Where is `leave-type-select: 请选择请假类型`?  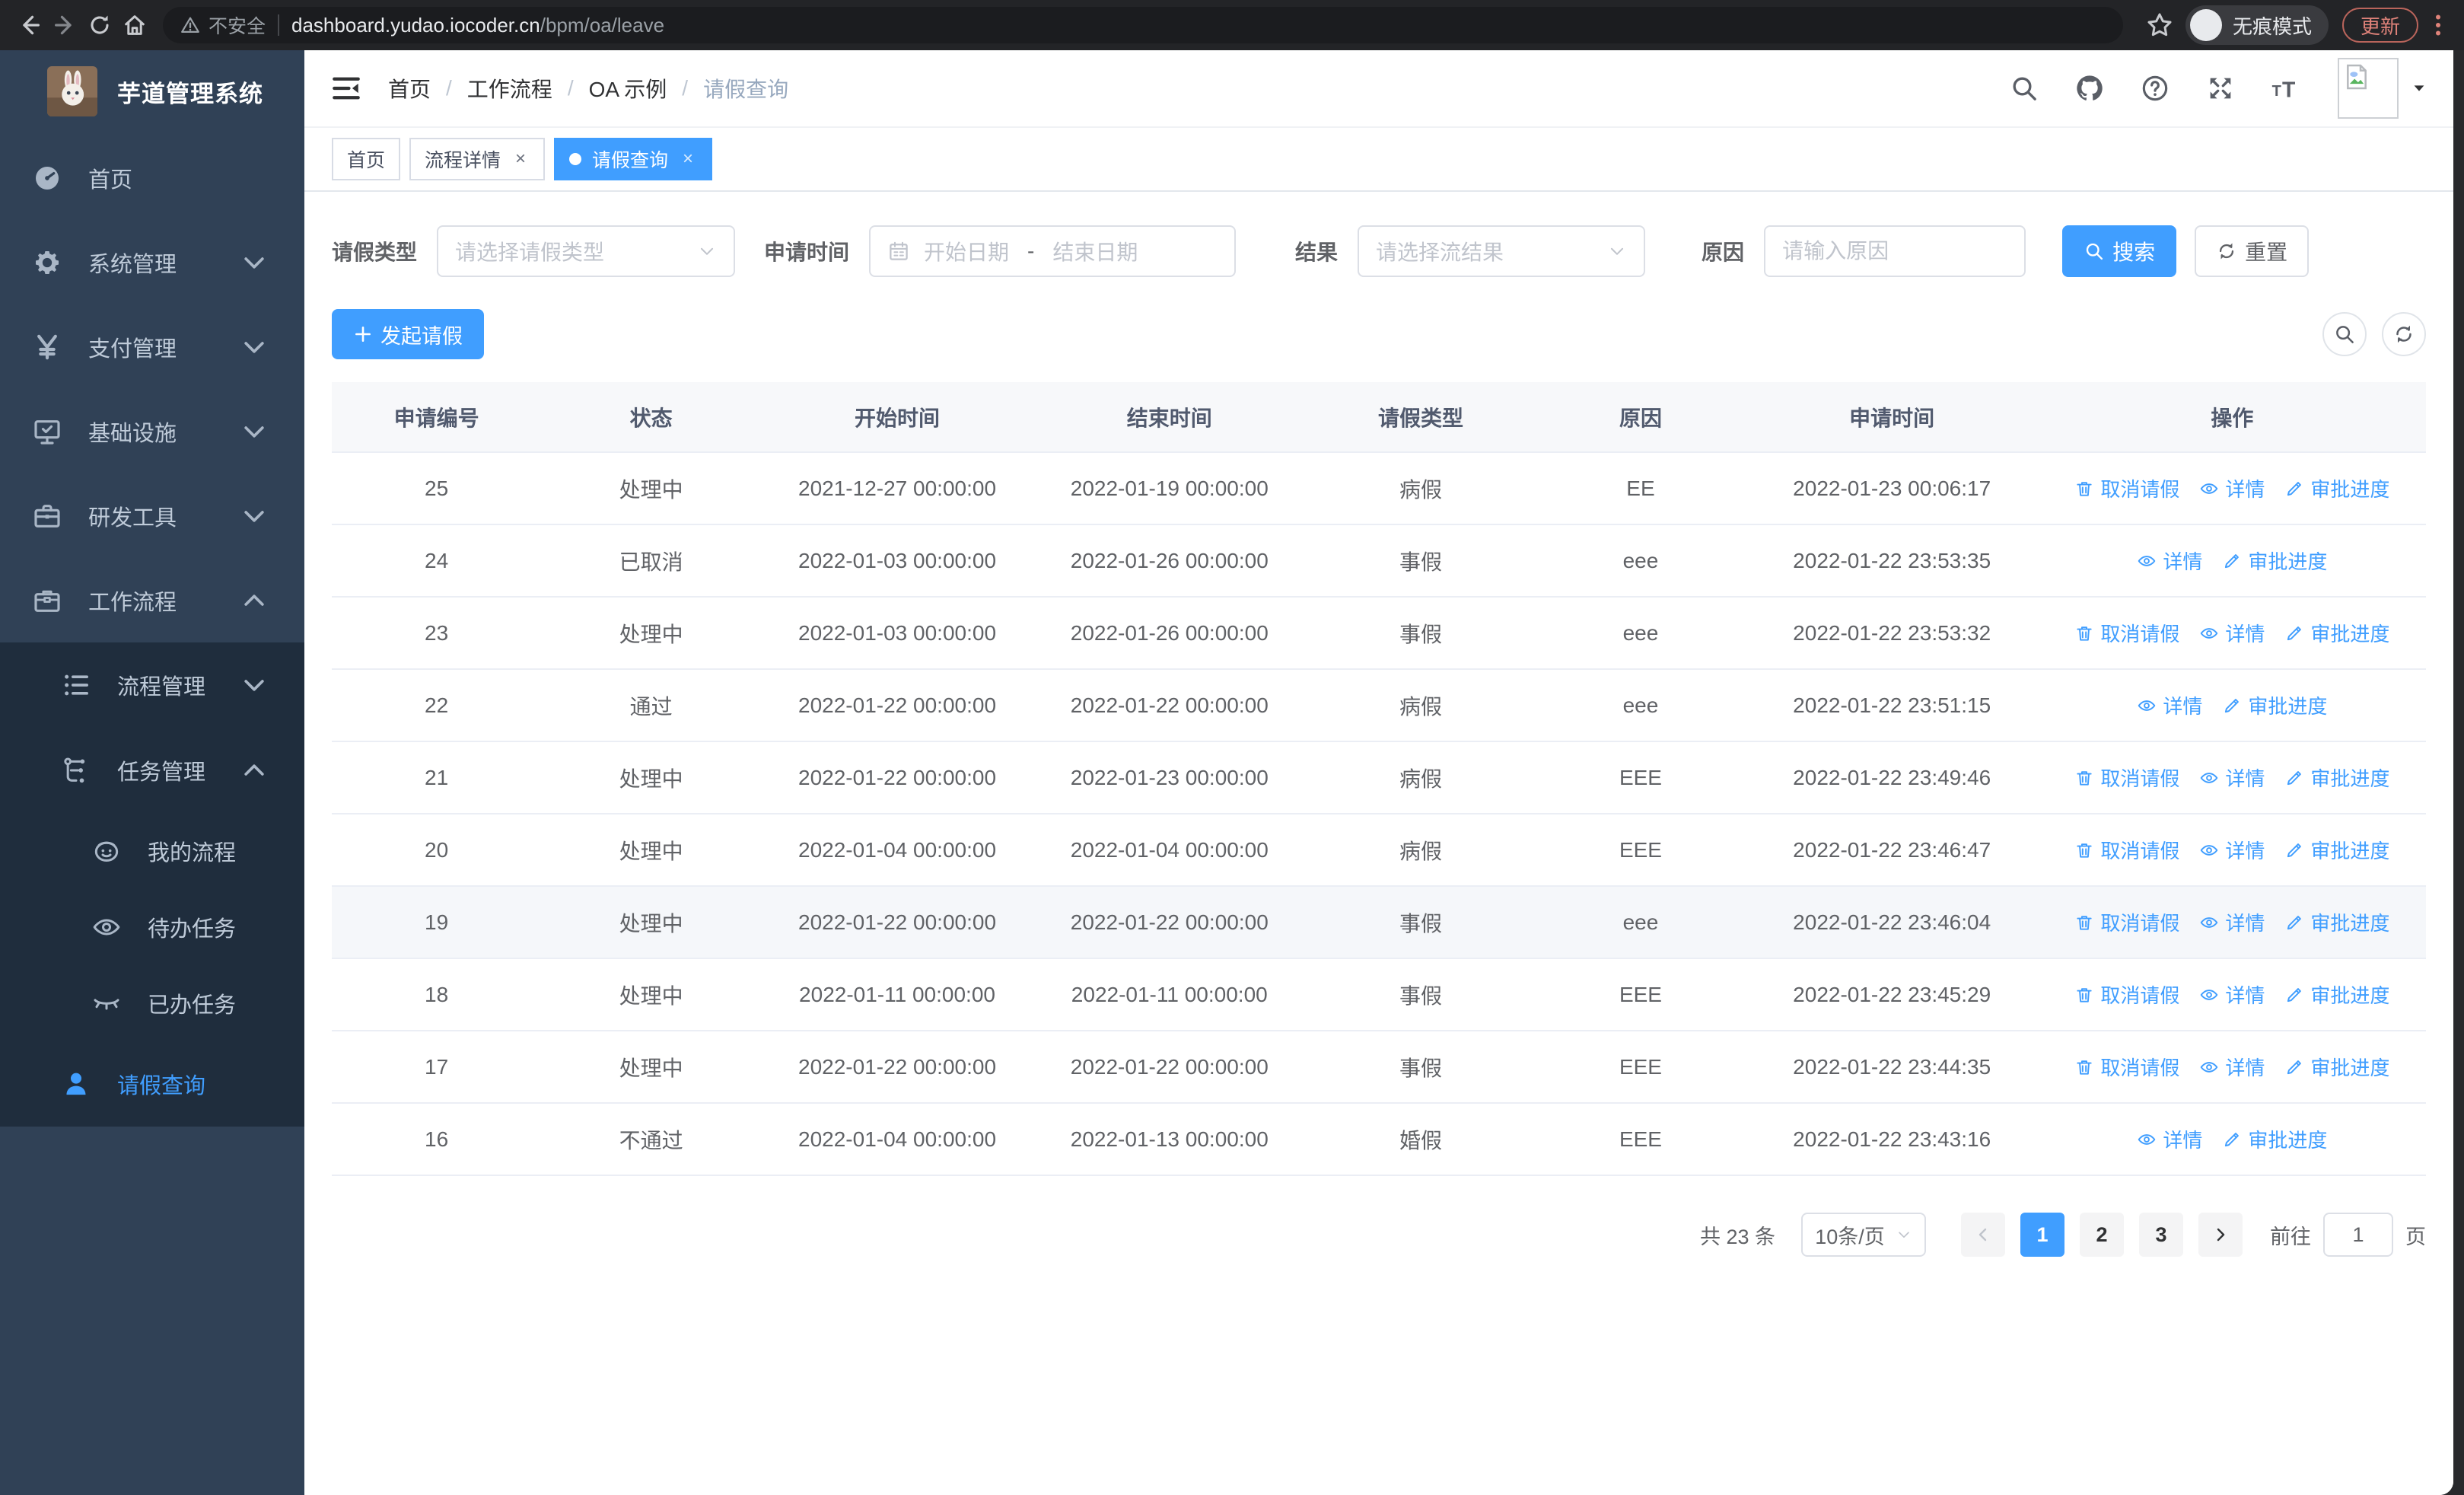 leave-type-select: 请选择请假类型 is located at coordinates (586, 251).